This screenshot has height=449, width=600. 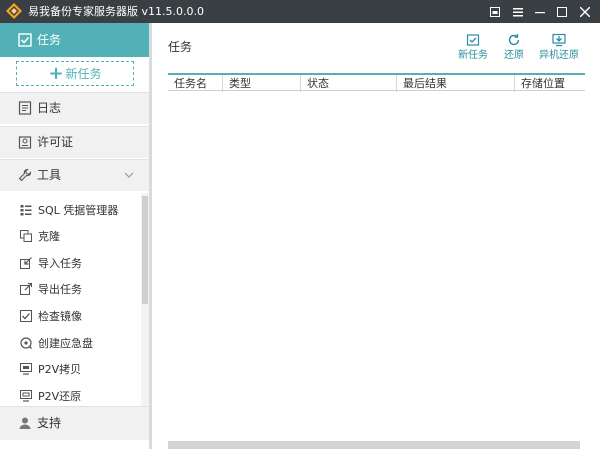 I want to click on horizontal-scrollbar, so click(x=374, y=445).